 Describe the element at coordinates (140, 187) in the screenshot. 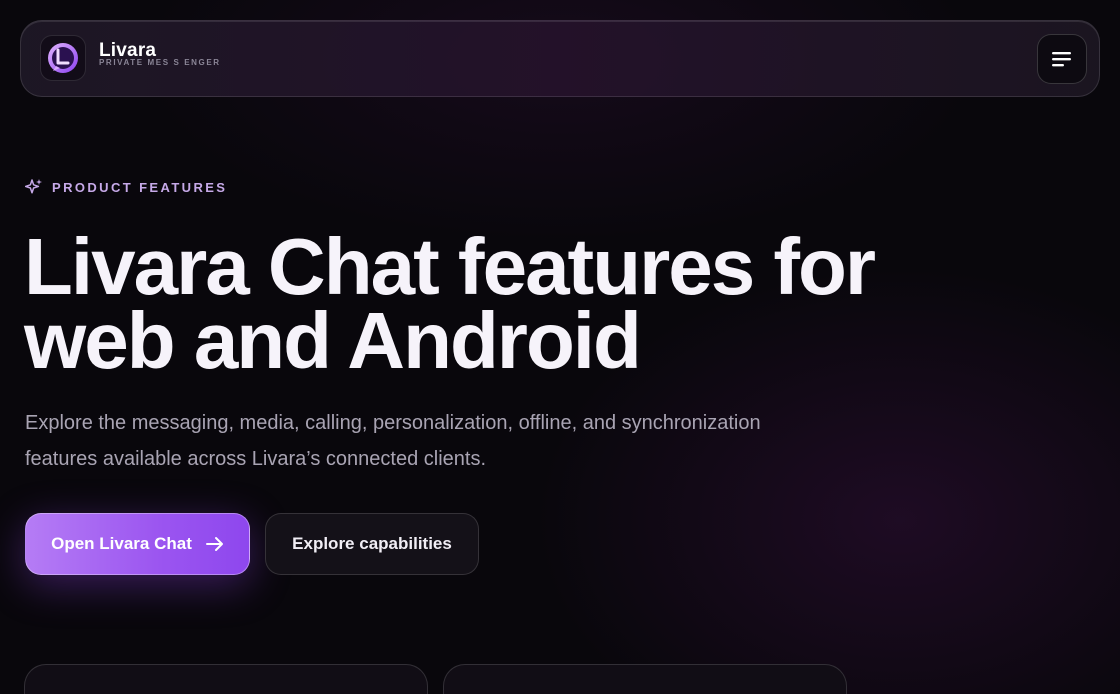

I see `eyebrow-label: PRODUCT FEATURES` at that location.